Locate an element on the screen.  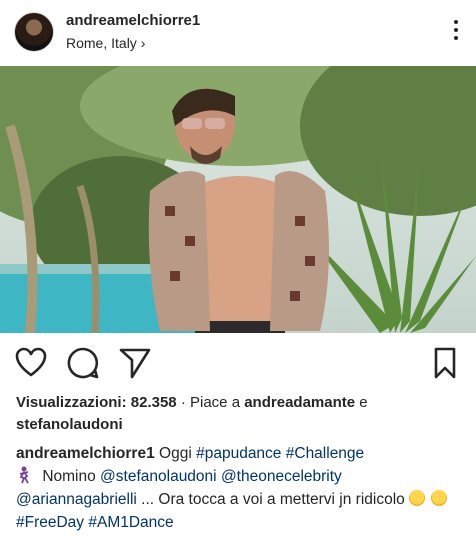
grinning-emoji-icon is located at coordinates (439, 498).